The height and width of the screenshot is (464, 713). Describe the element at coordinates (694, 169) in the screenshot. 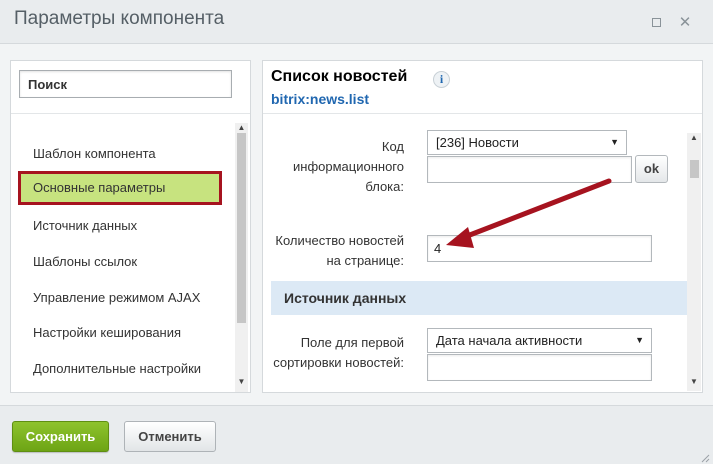

I see `content-scrollbar-thumb` at that location.